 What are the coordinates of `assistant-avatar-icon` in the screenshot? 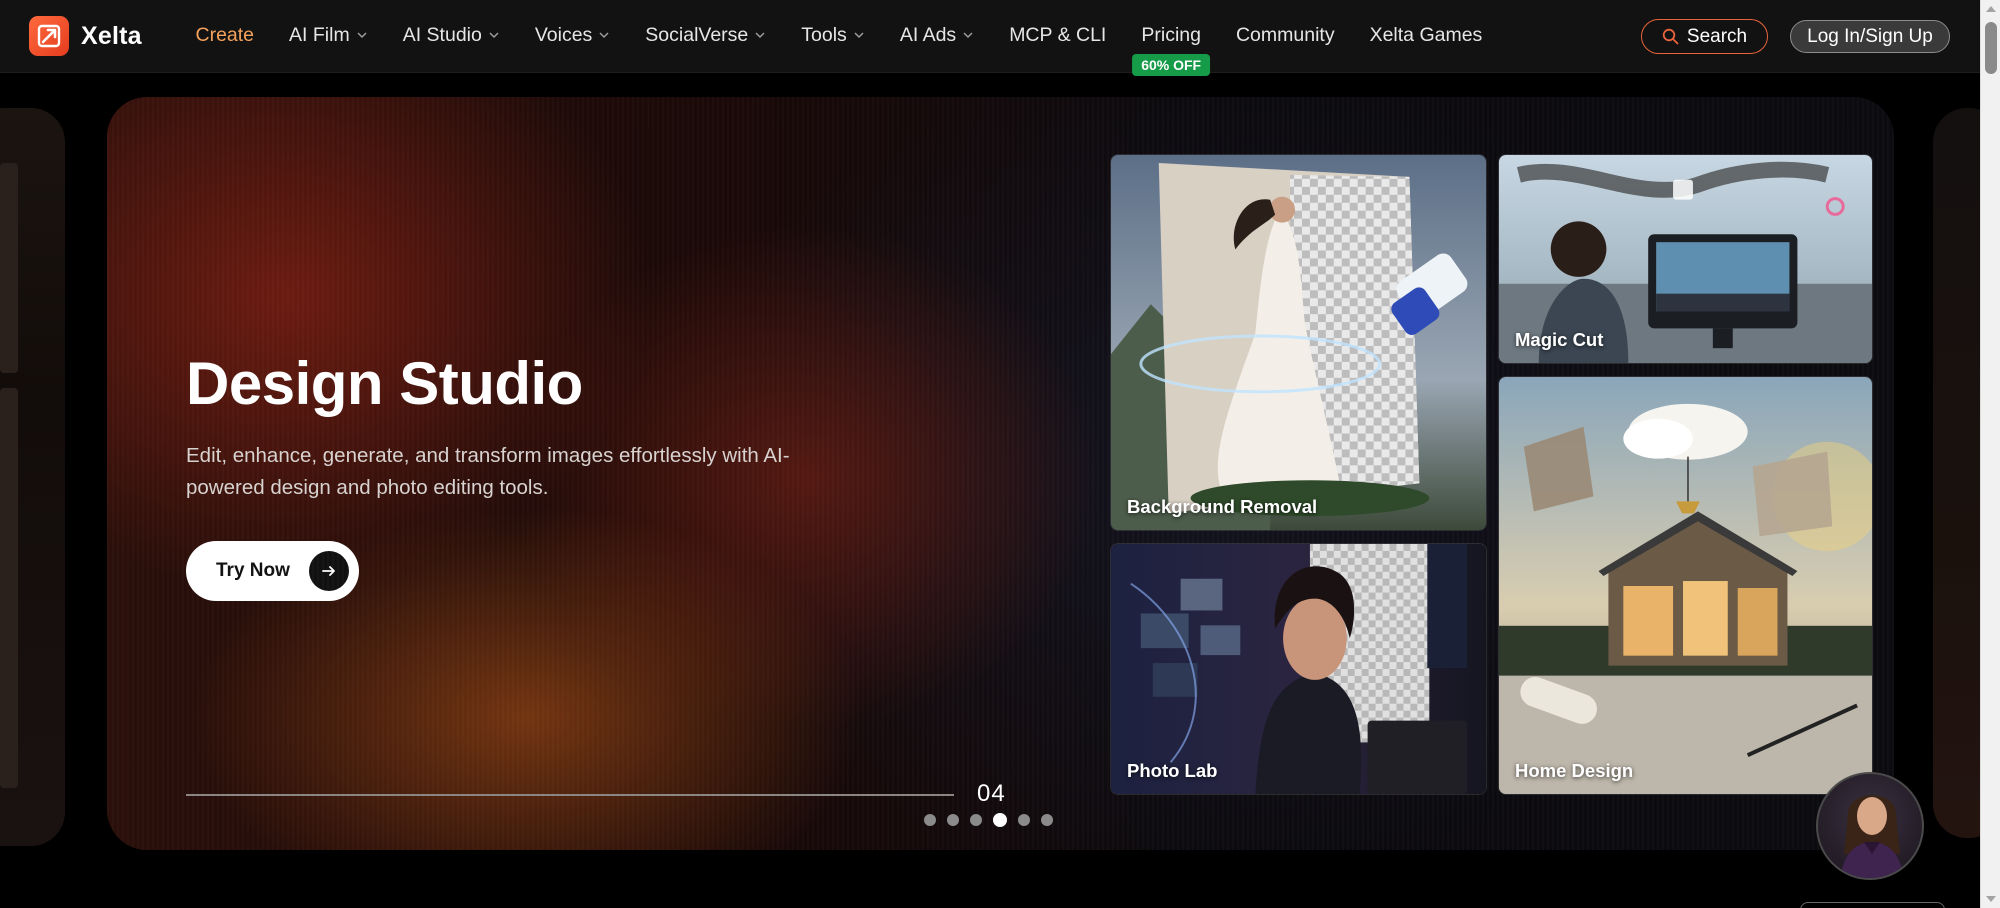 It's located at (1872, 836).